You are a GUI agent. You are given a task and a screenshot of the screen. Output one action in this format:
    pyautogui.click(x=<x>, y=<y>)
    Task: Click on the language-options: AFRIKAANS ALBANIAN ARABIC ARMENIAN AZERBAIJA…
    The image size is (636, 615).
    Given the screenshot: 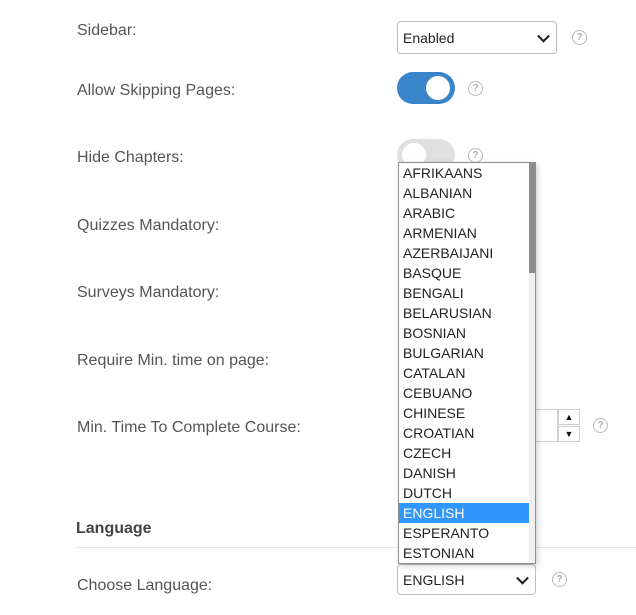 What is the action you would take?
    pyautogui.click(x=464, y=363)
    